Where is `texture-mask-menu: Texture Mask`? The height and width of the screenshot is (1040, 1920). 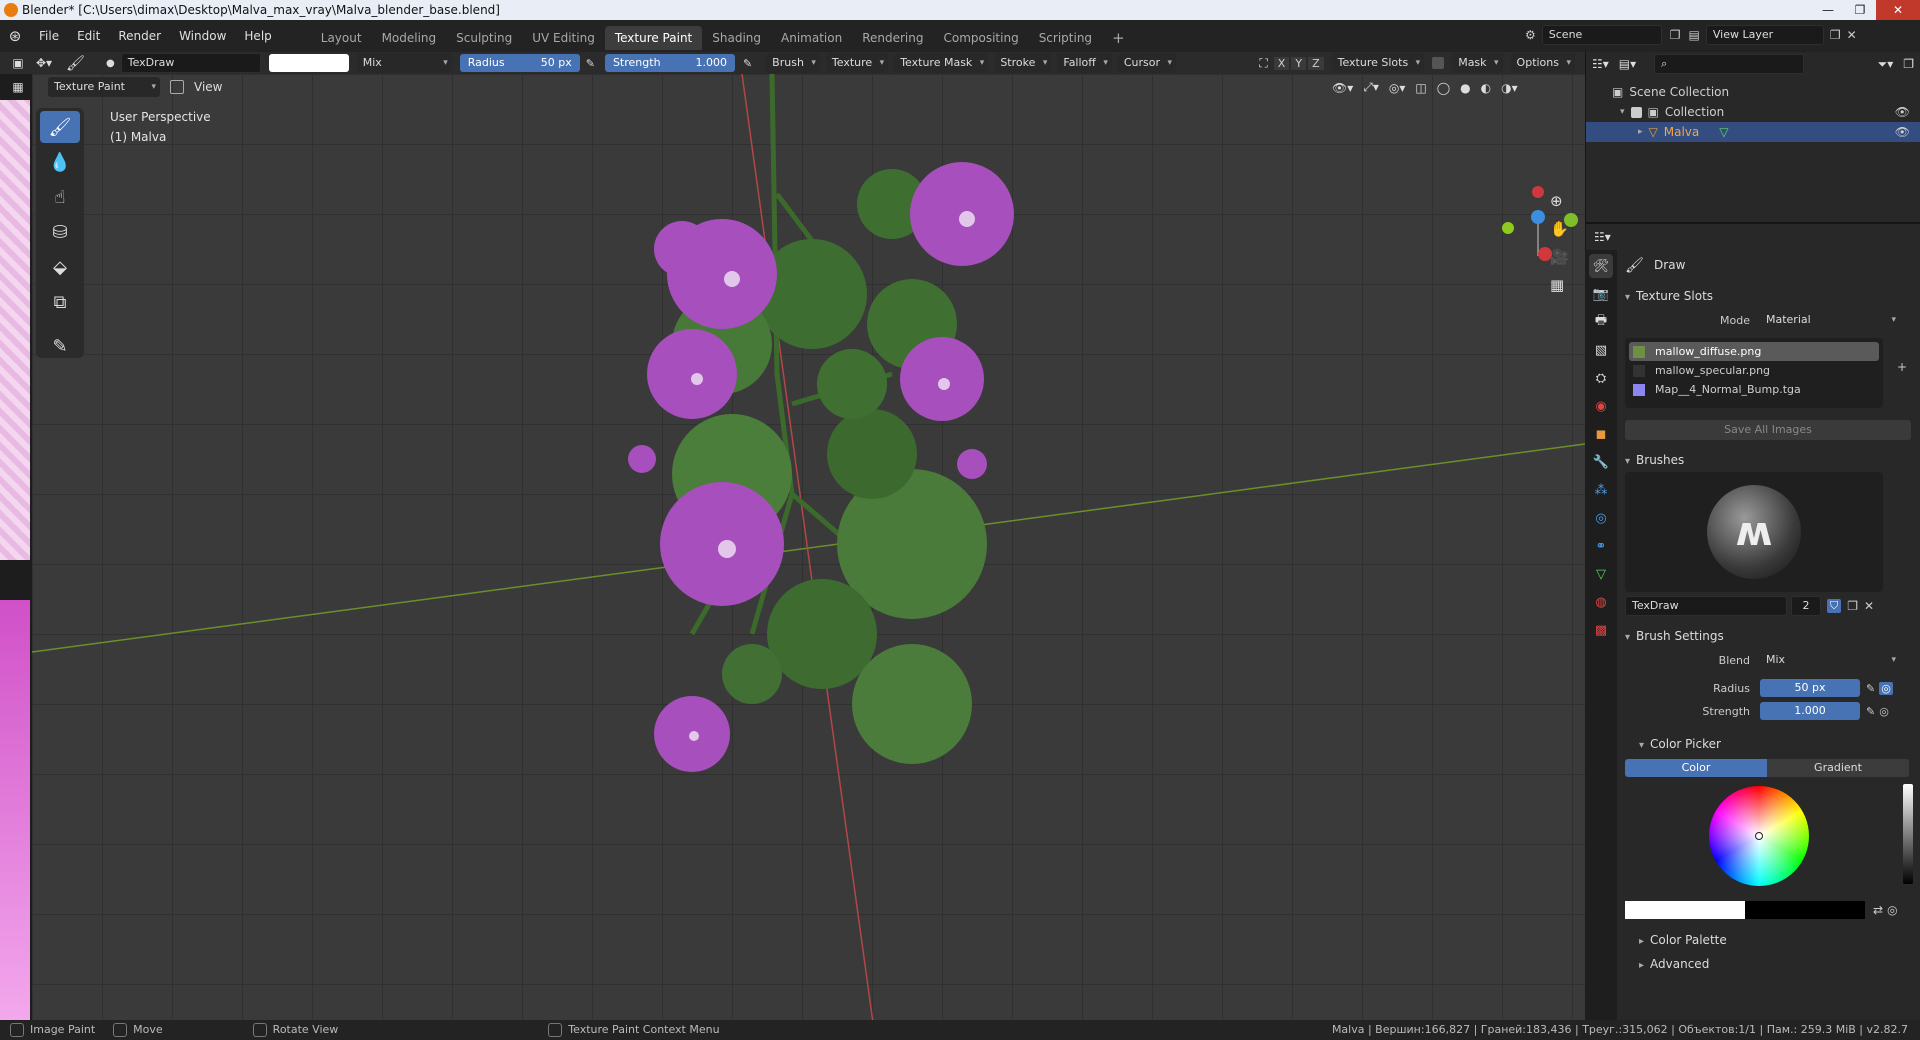 texture-mask-menu: Texture Mask is located at coordinates (941, 63).